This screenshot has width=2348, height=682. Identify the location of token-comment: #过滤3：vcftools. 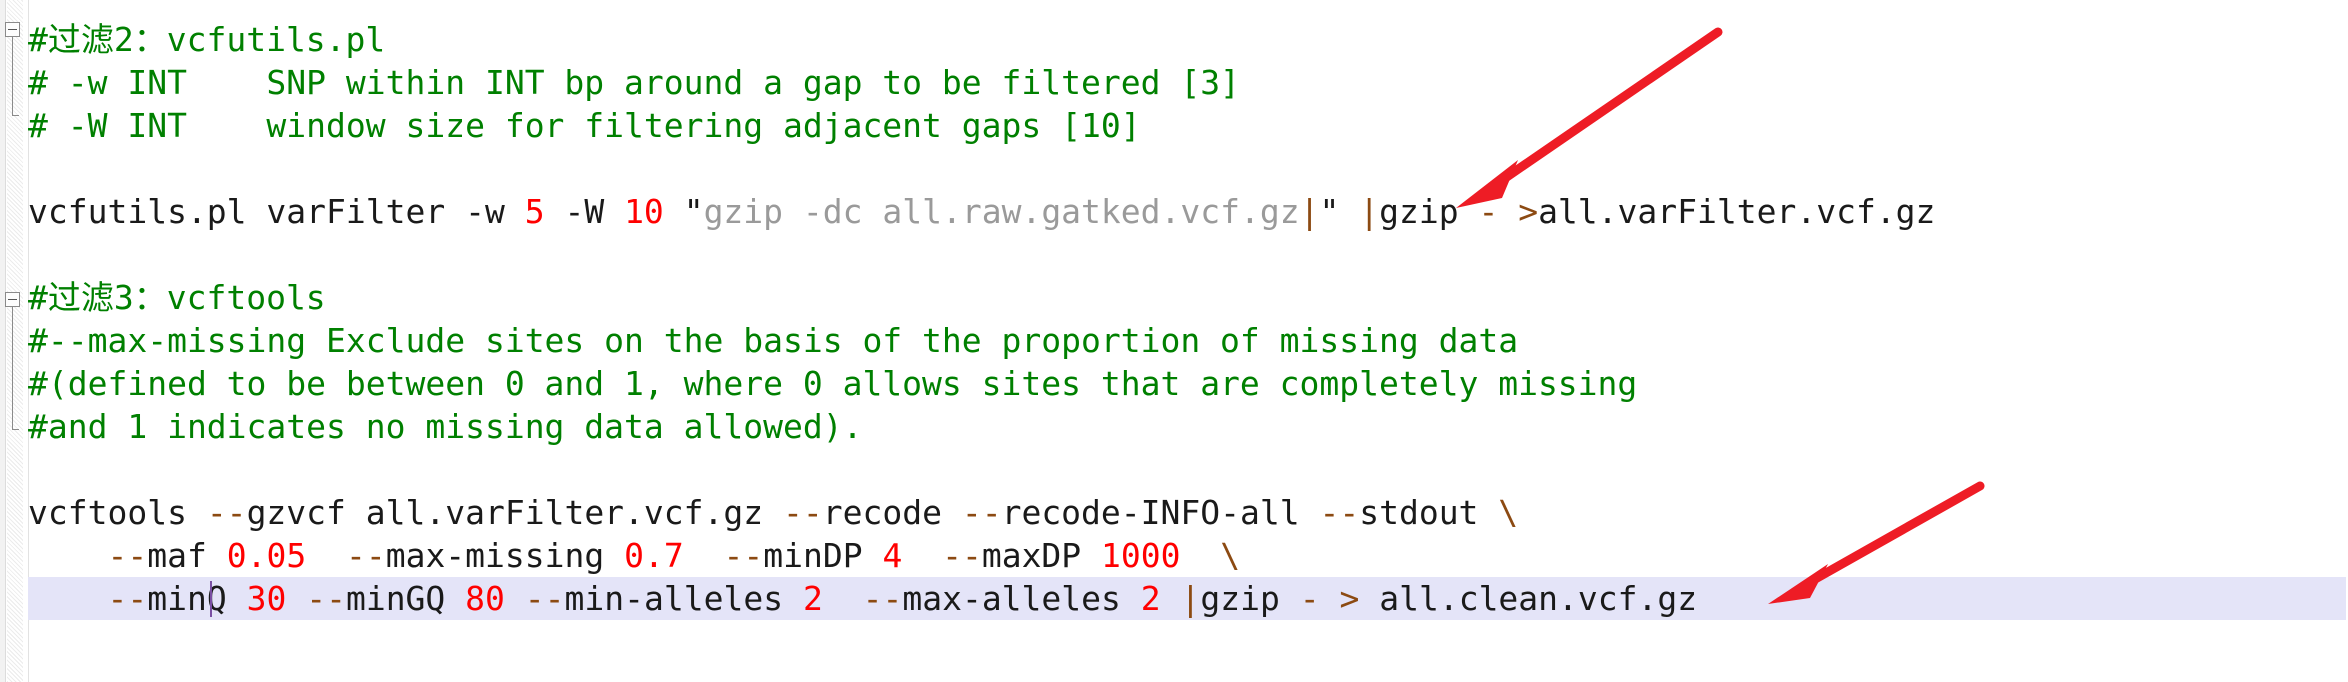
(177, 297).